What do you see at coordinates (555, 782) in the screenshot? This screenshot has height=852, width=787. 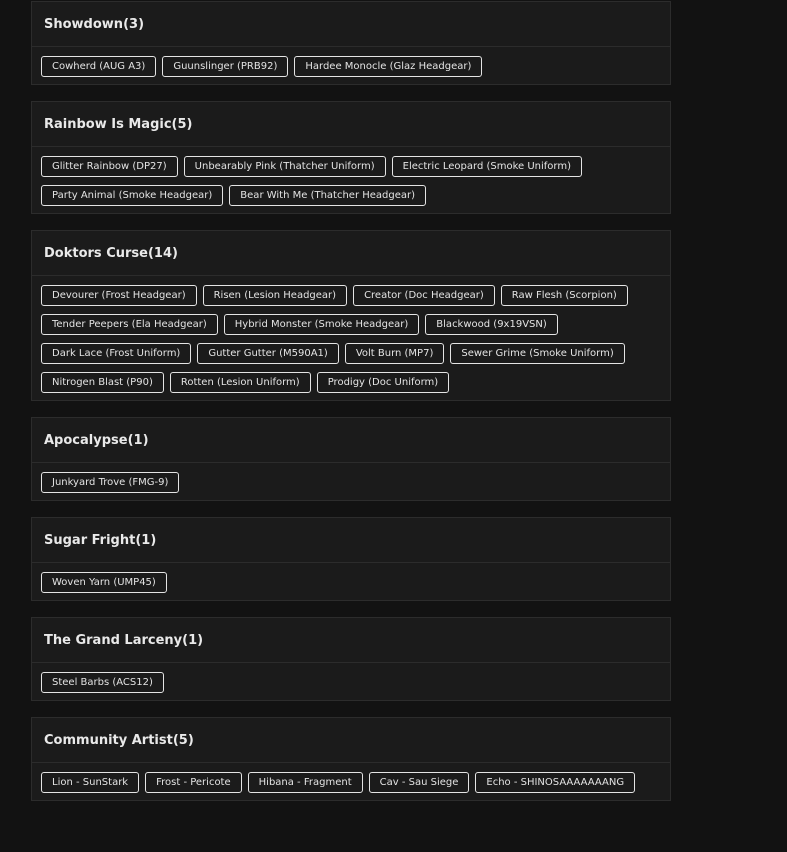 I see `item-chip: Echo - SHINOSAAAAAAANG` at bounding box center [555, 782].